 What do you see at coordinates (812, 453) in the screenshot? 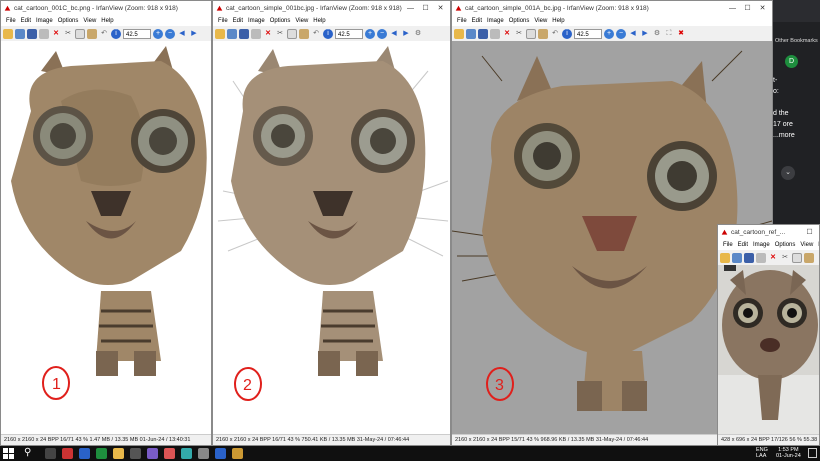
I see `notification-icon` at bounding box center [812, 453].